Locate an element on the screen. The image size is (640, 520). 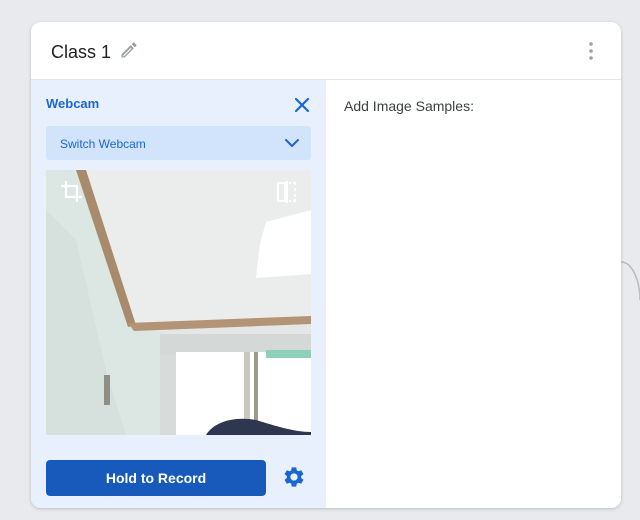
class-card-header: Class 1 is located at coordinates (326, 51).